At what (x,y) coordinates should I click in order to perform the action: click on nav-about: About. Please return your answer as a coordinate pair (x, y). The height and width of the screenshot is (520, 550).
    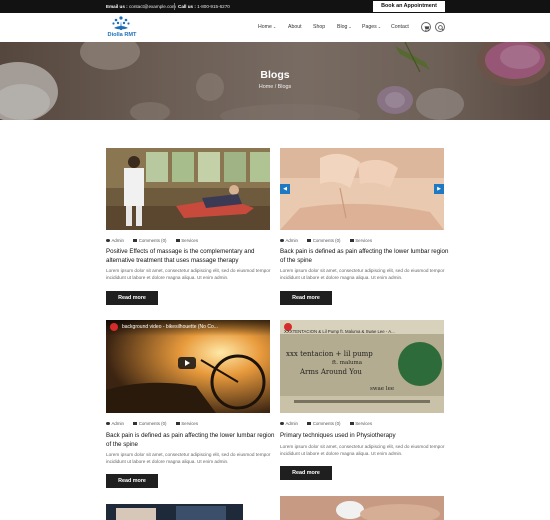
    Looking at the image, I should click on (295, 27).